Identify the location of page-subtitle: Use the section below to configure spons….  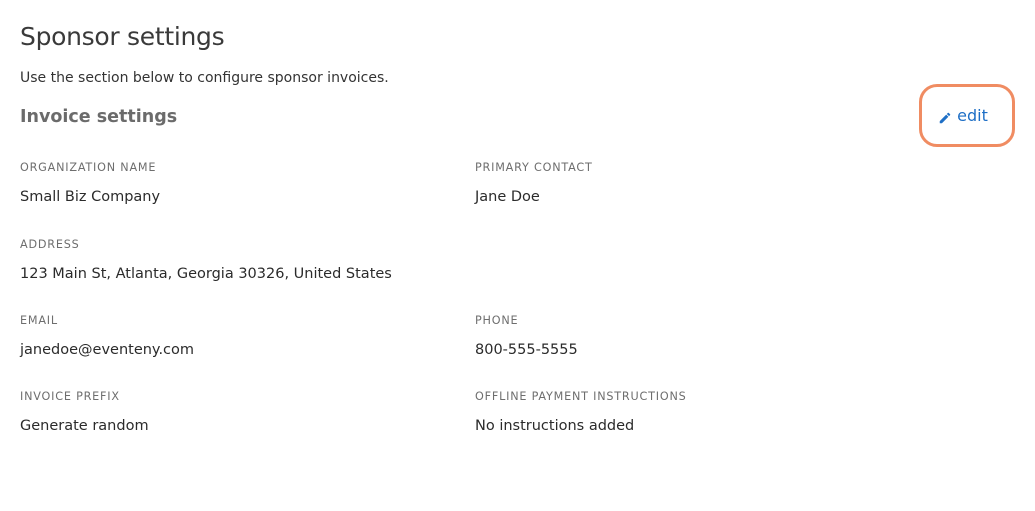
(204, 78).